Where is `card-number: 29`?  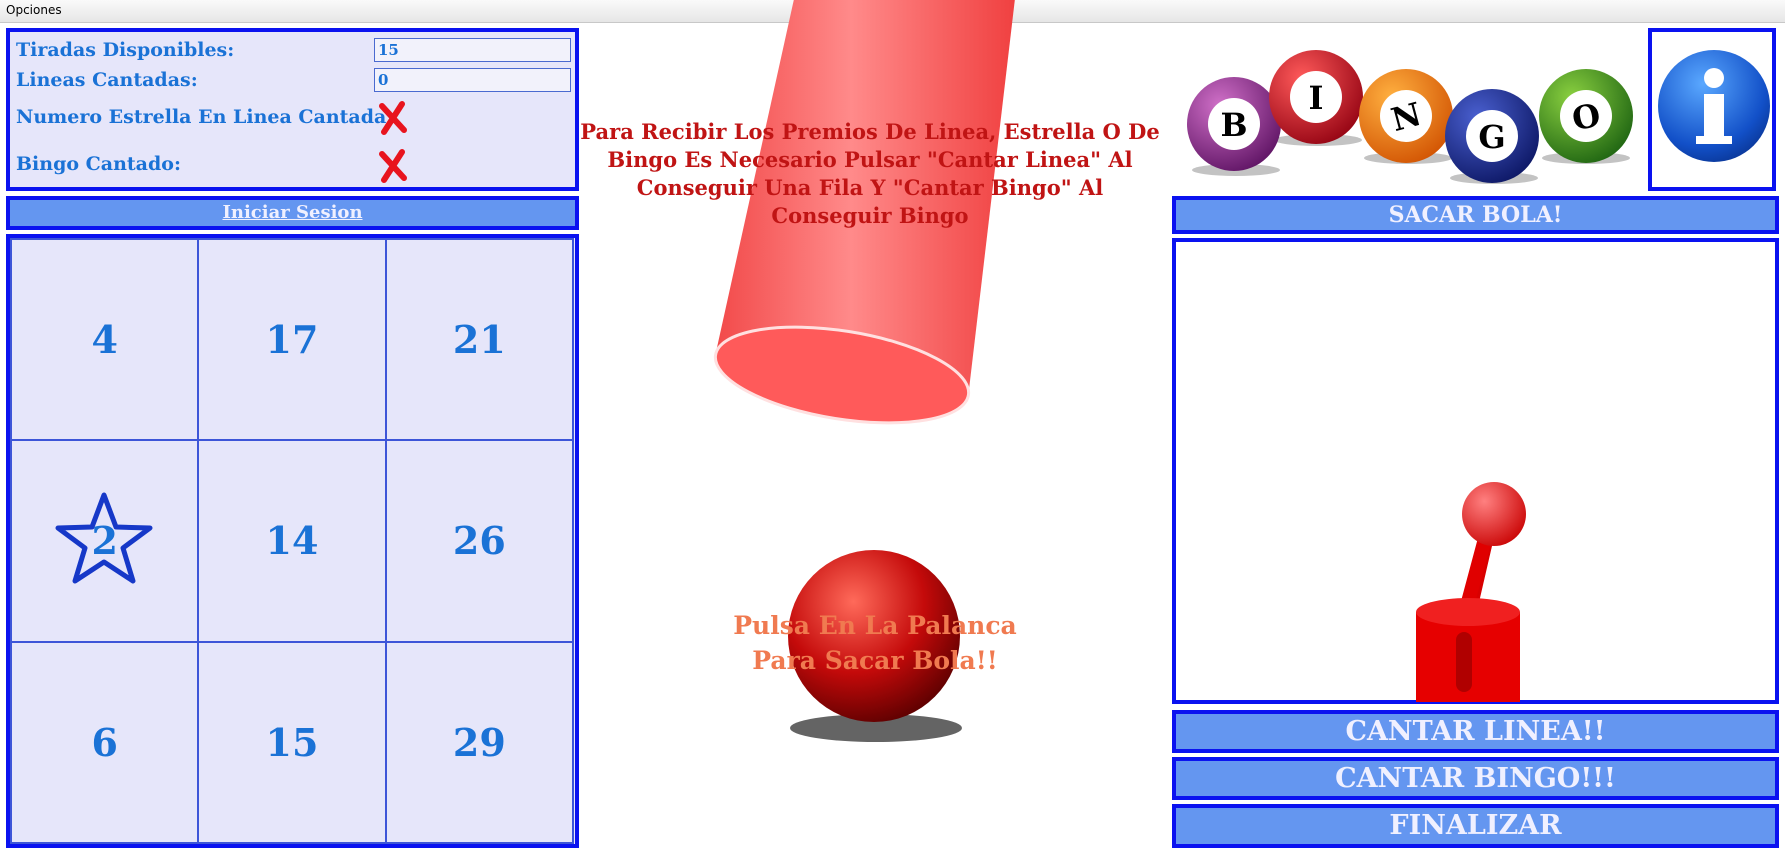 card-number: 29 is located at coordinates (479, 742).